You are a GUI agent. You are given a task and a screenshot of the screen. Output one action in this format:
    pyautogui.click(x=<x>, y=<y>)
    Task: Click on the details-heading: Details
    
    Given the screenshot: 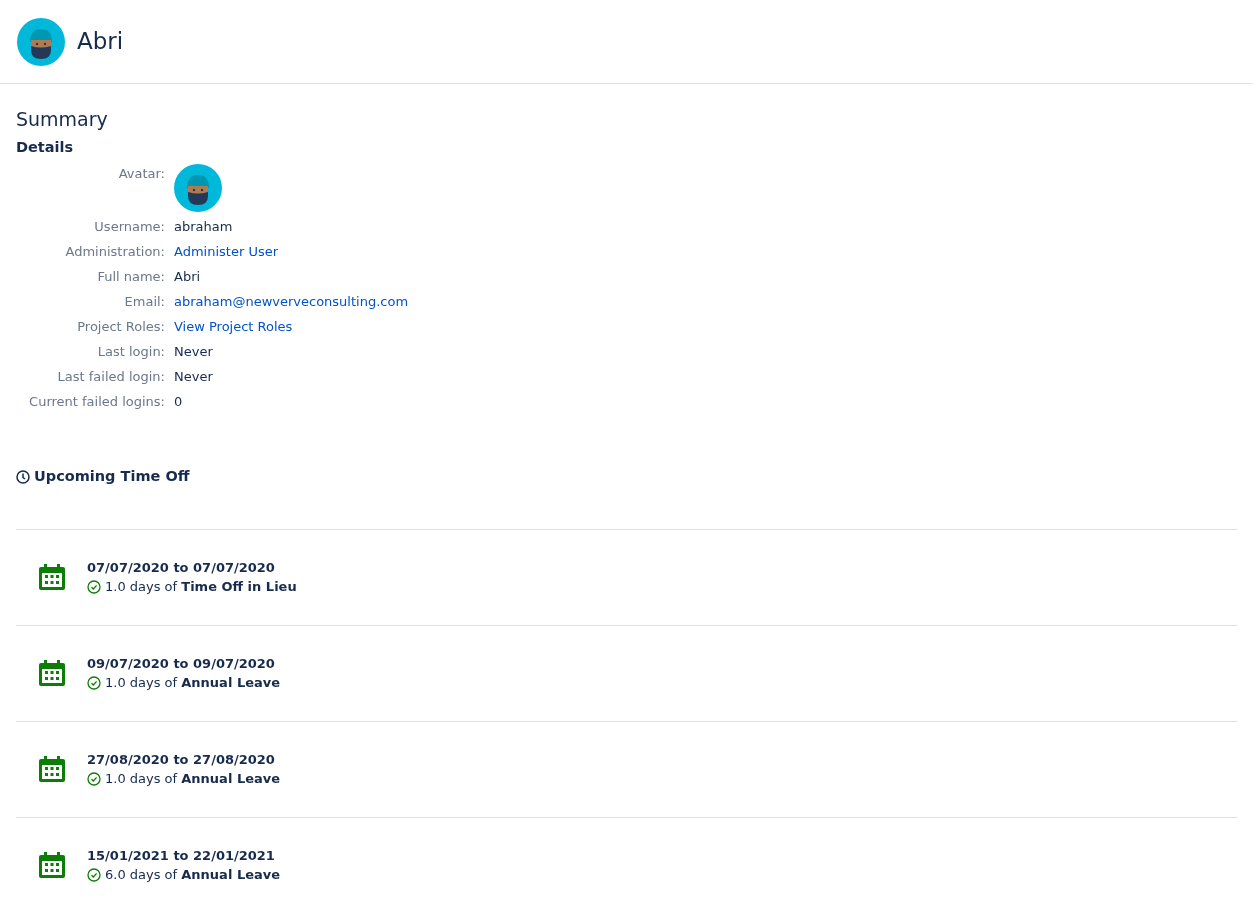 What is the action you would take?
    pyautogui.click(x=45, y=147)
    